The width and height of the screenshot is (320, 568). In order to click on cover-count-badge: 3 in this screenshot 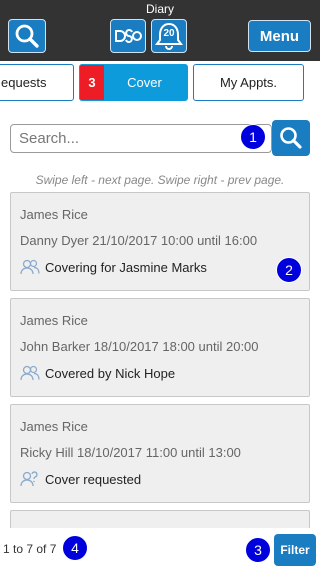, I will do `click(92, 82)`.